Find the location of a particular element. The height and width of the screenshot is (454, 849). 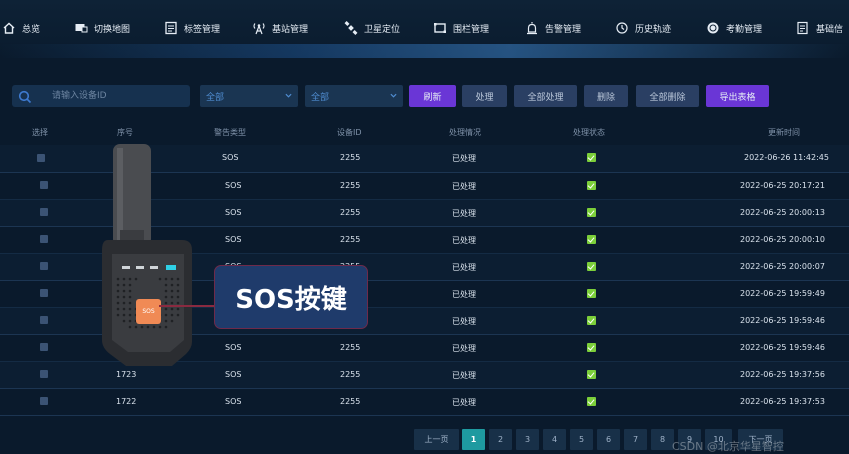

row-time: 2022-06-26 11:42:45 is located at coordinates (786, 157).